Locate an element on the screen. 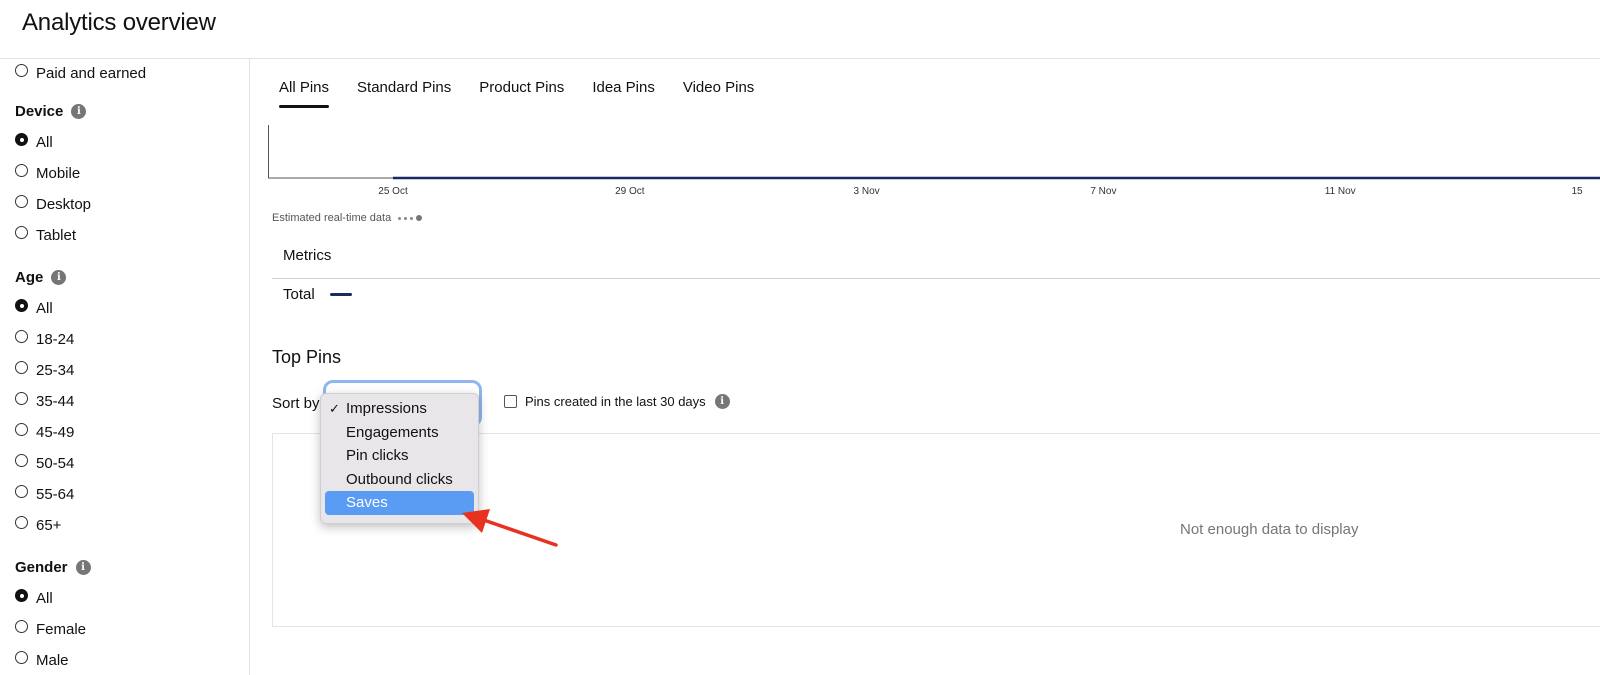 This screenshot has width=1600, height=675. radio-paid-and-earned: Paid and earned is located at coordinates (80, 74).